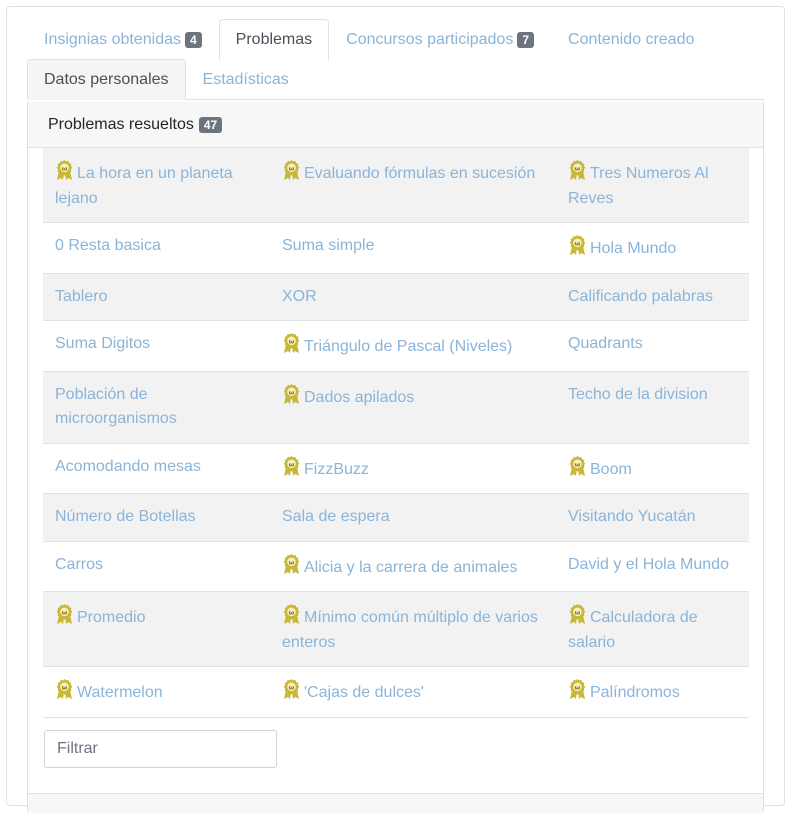 The height and width of the screenshot is (813, 788). I want to click on panel-heading: Problemas resueltos 47, so click(395, 125).